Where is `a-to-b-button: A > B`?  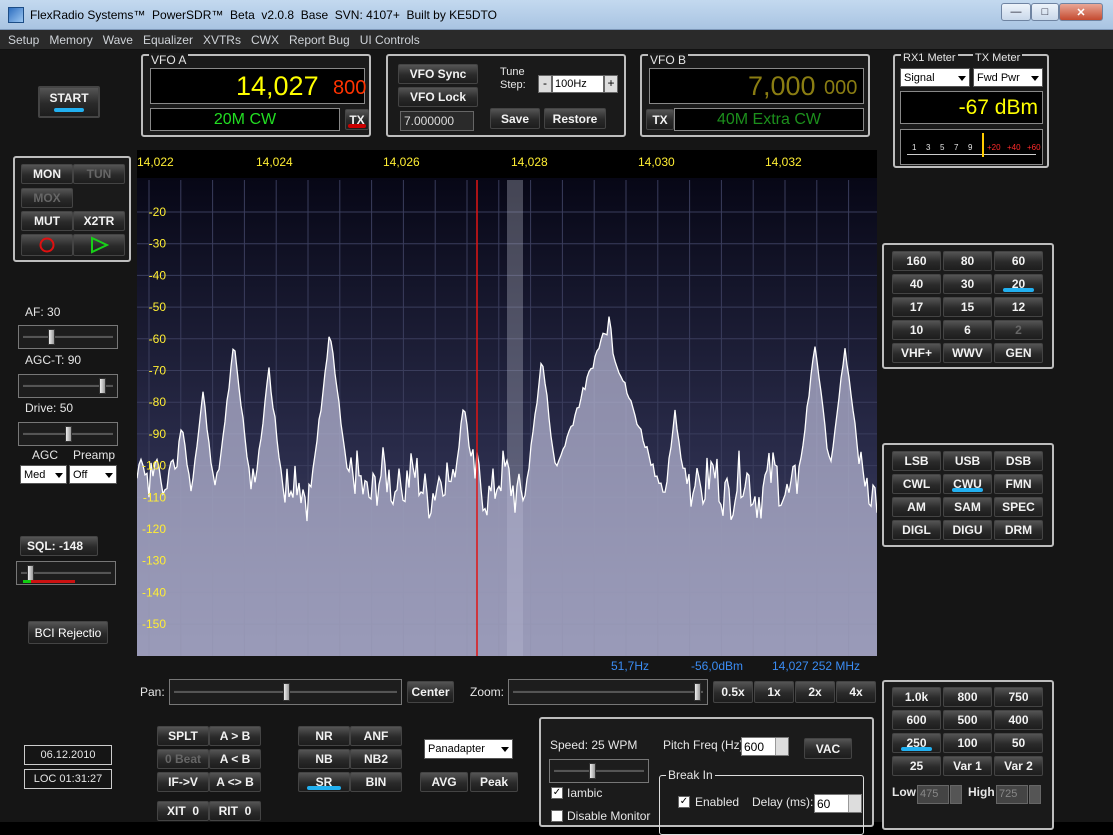
a-to-b-button: A > B is located at coordinates (235, 736).